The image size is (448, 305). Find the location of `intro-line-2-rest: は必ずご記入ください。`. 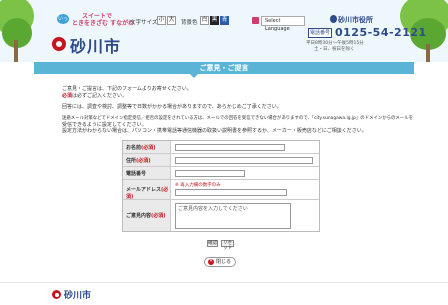

intro-line-2-rest: は必ずご記入ください。 is located at coordinates (100, 96).